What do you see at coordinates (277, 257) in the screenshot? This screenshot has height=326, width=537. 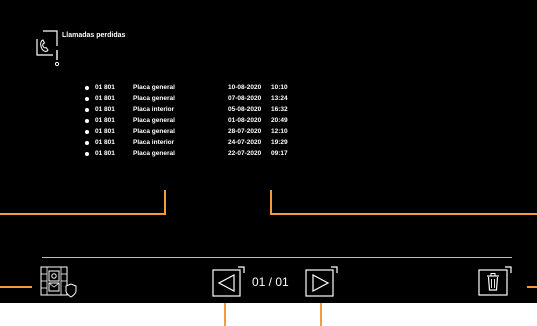 I see `footer-divider` at bounding box center [277, 257].